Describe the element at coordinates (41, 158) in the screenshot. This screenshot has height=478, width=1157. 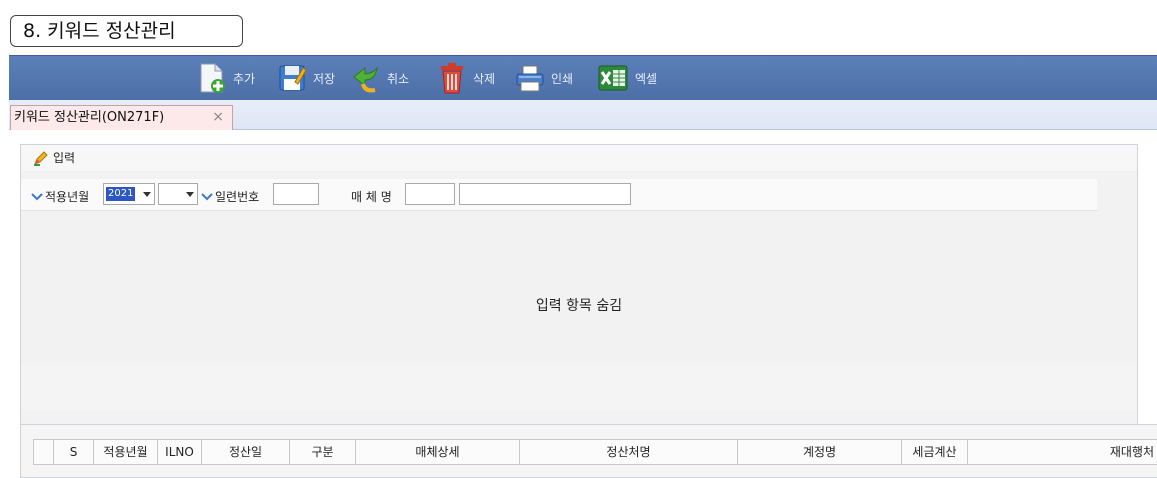
I see `edit-pencil-icon` at that location.